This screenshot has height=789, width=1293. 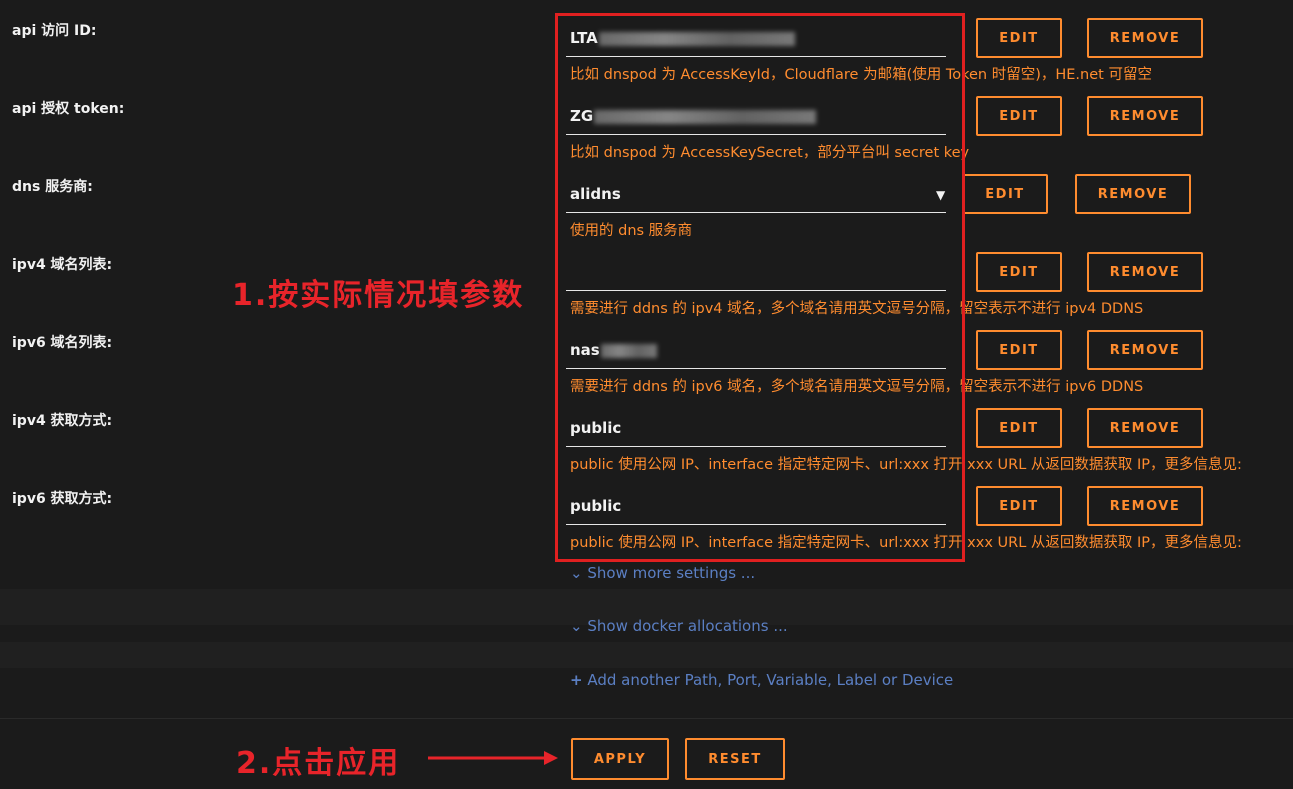 I want to click on field-label-api-id: api 访问 ID:, so click(x=54, y=31).